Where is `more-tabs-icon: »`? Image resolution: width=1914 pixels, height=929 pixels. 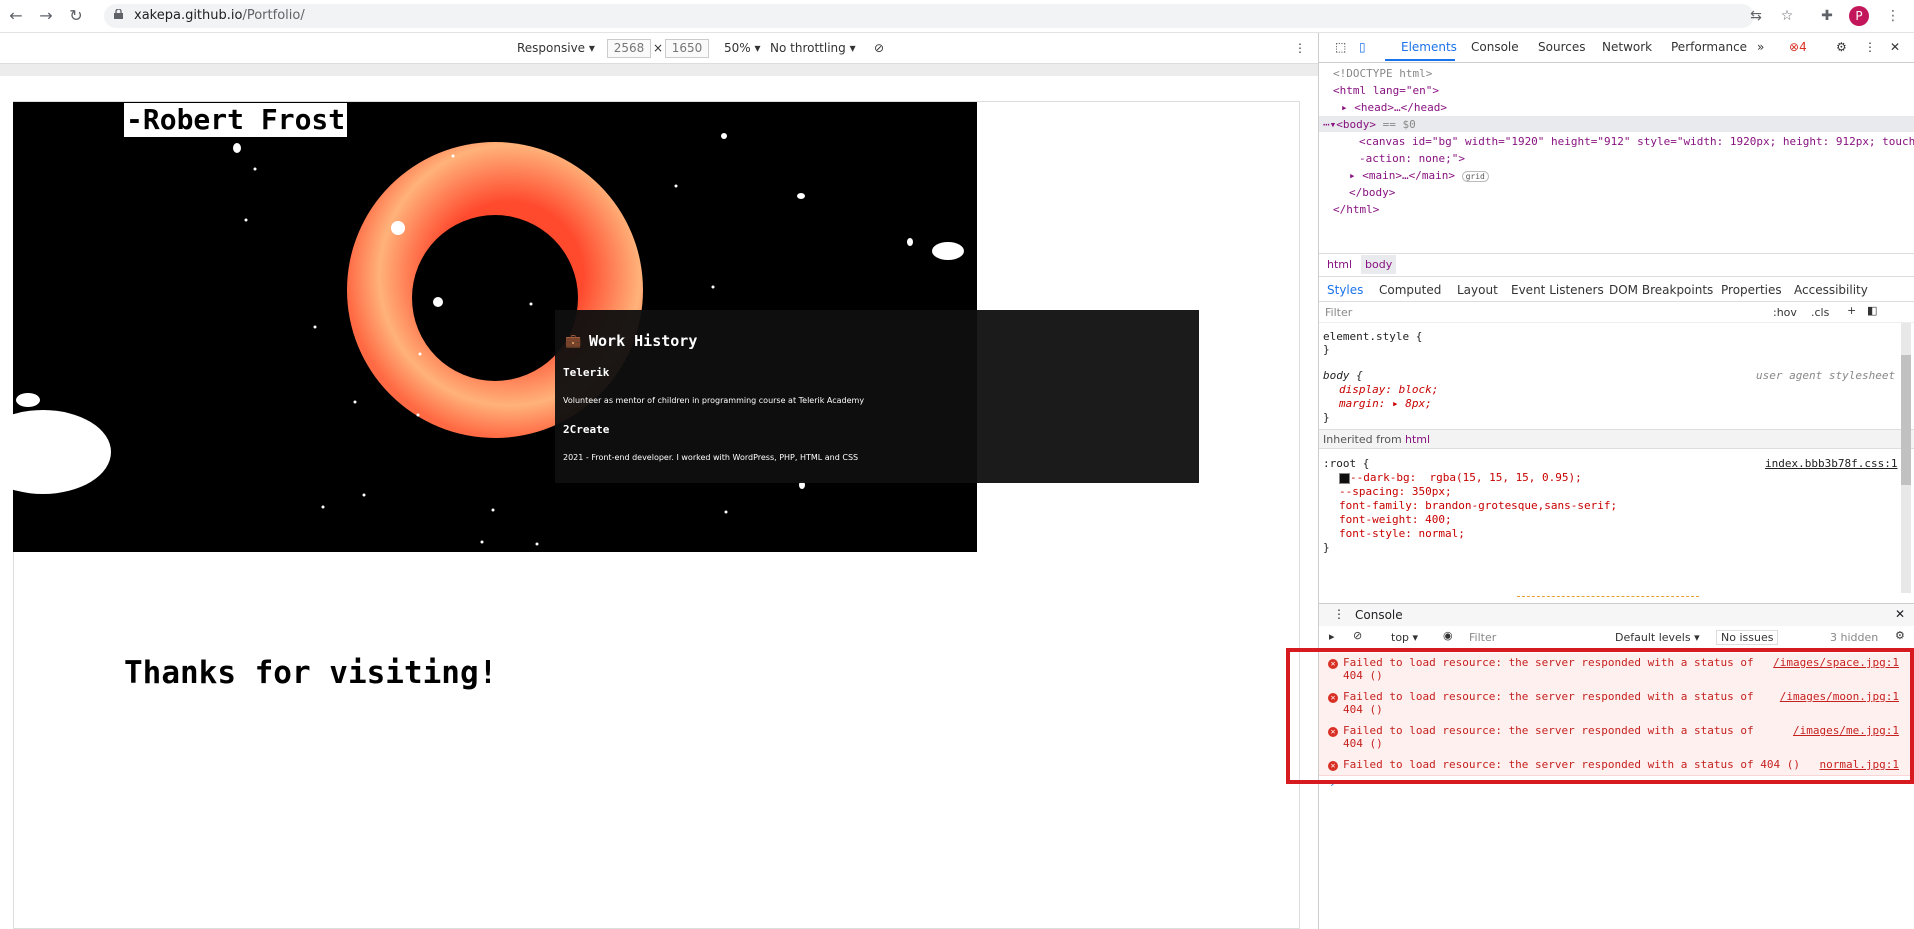 more-tabs-icon: » is located at coordinates (1760, 47).